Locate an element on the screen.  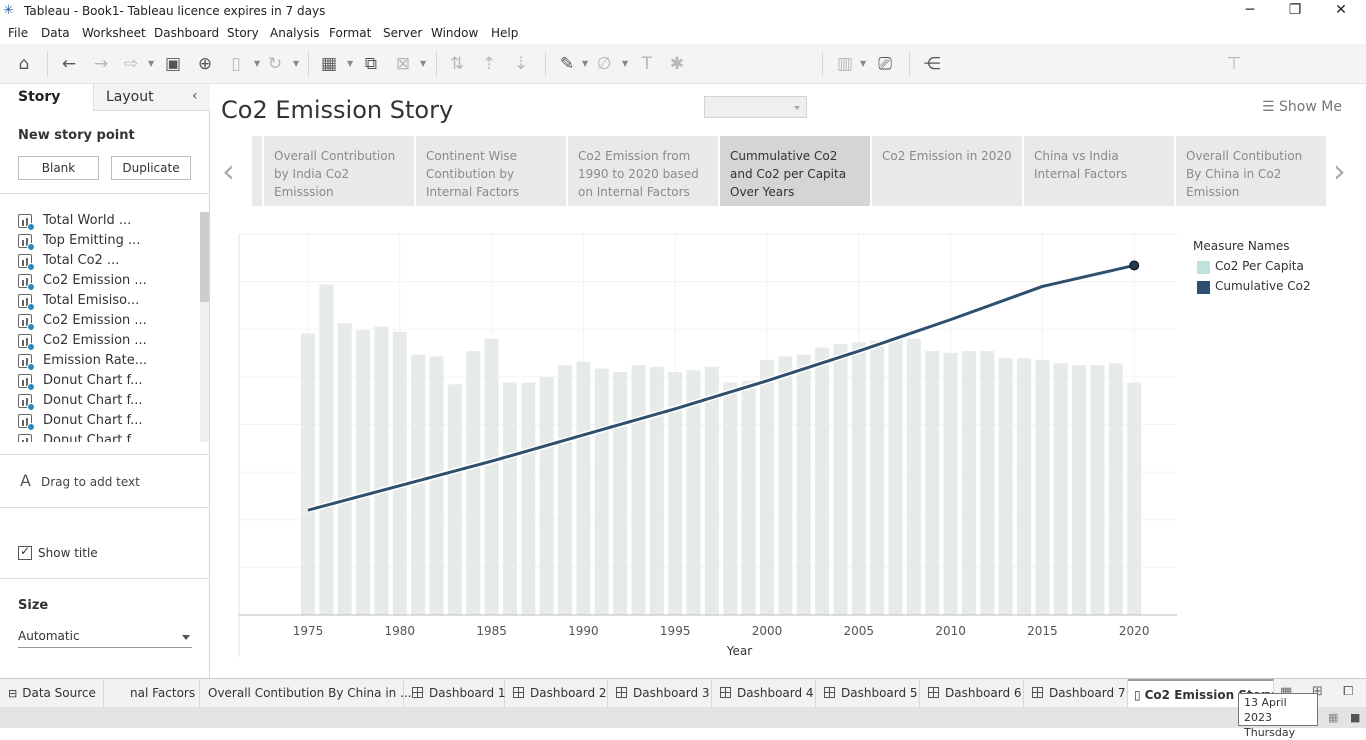
drag-to-add-text: A Drag to add text is located at coordinates (80, 480).